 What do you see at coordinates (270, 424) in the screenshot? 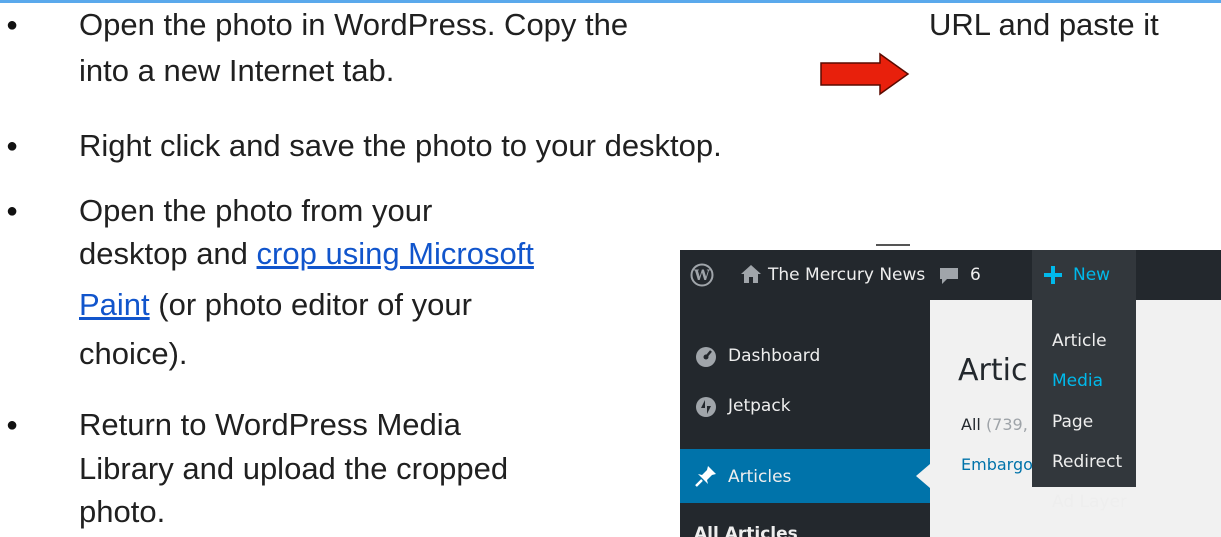
I see `bullet-4-line-1: Return to WordPress Media` at bounding box center [270, 424].